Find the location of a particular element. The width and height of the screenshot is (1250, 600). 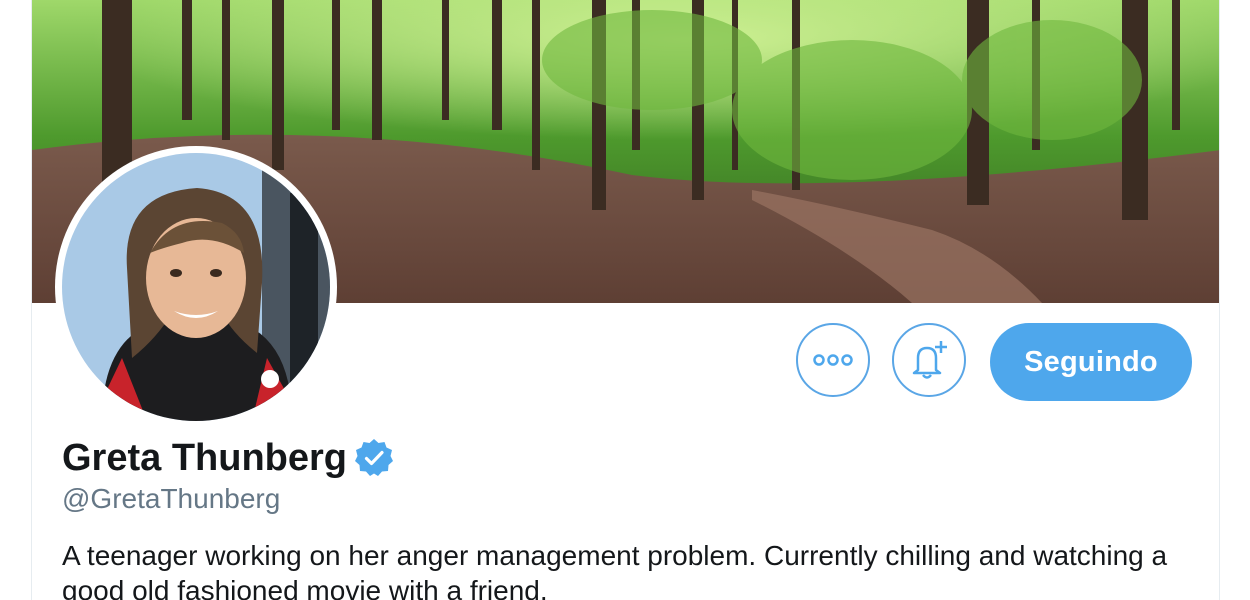

more-options-icon is located at coordinates (833, 360).